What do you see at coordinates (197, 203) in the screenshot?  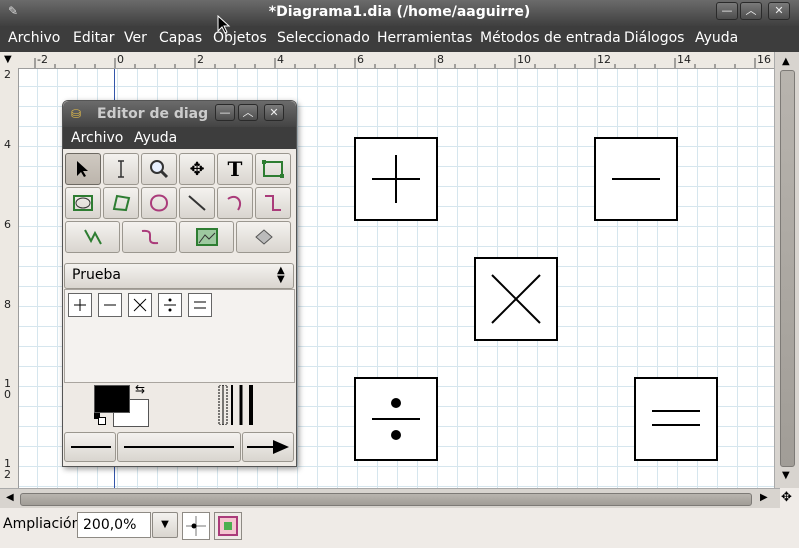 I see `line-tool` at bounding box center [197, 203].